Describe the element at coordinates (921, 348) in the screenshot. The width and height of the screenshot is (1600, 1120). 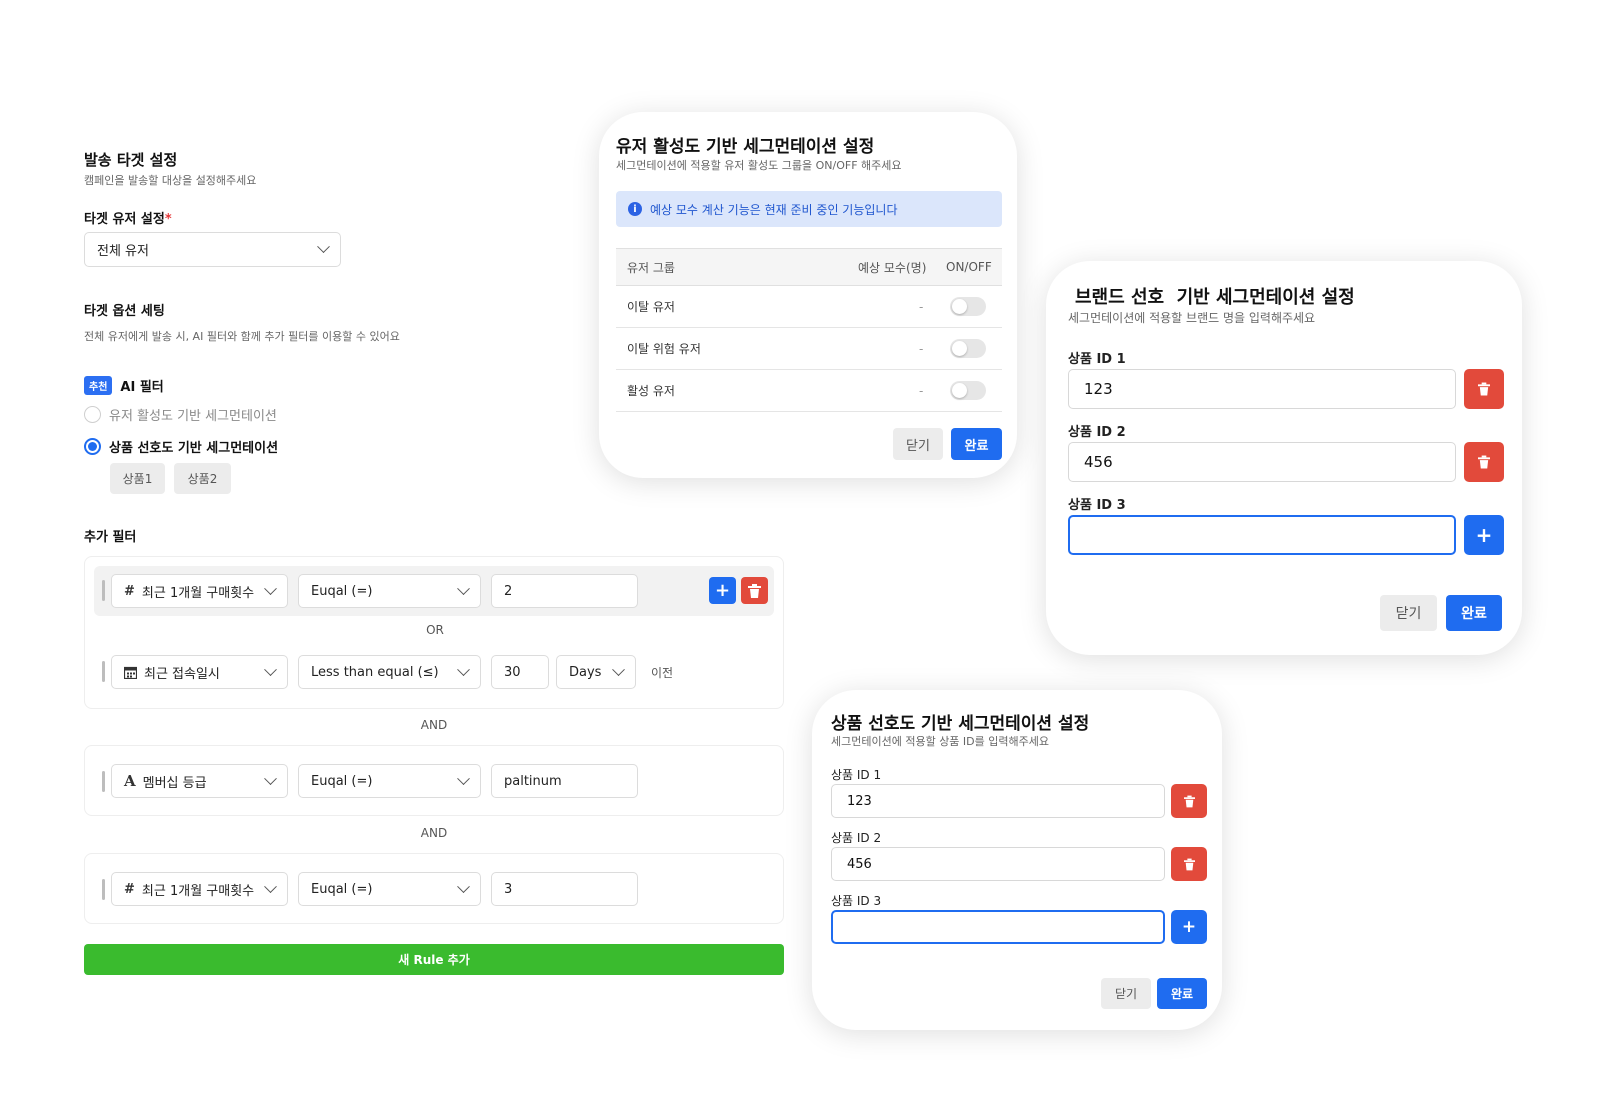
I see `row-count: -` at that location.